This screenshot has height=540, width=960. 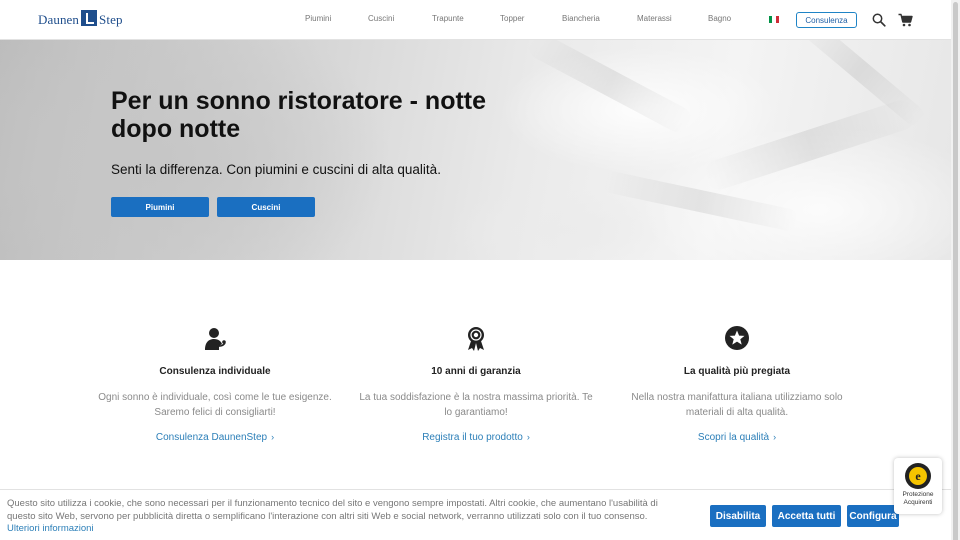 What do you see at coordinates (879, 20) in the screenshot?
I see `search-icon` at bounding box center [879, 20].